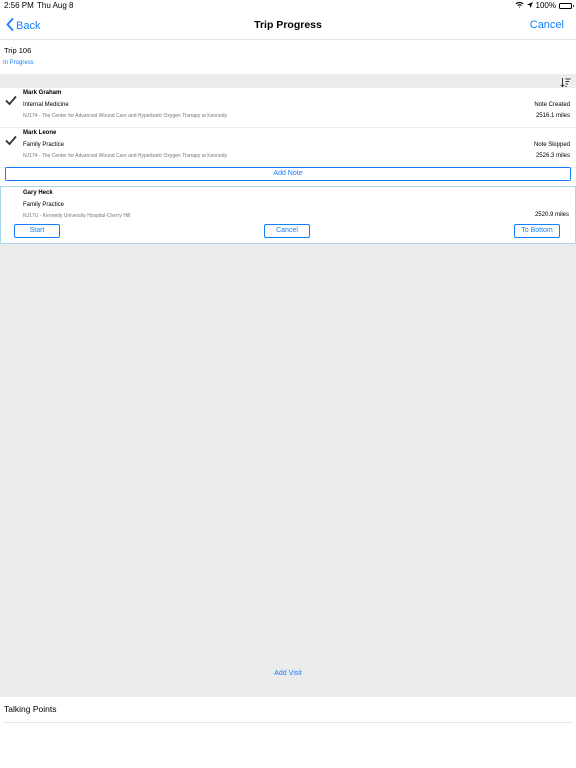  Describe the element at coordinates (552, 116) in the screenshot. I see `visit-distance: 2516.1 miles` at that location.